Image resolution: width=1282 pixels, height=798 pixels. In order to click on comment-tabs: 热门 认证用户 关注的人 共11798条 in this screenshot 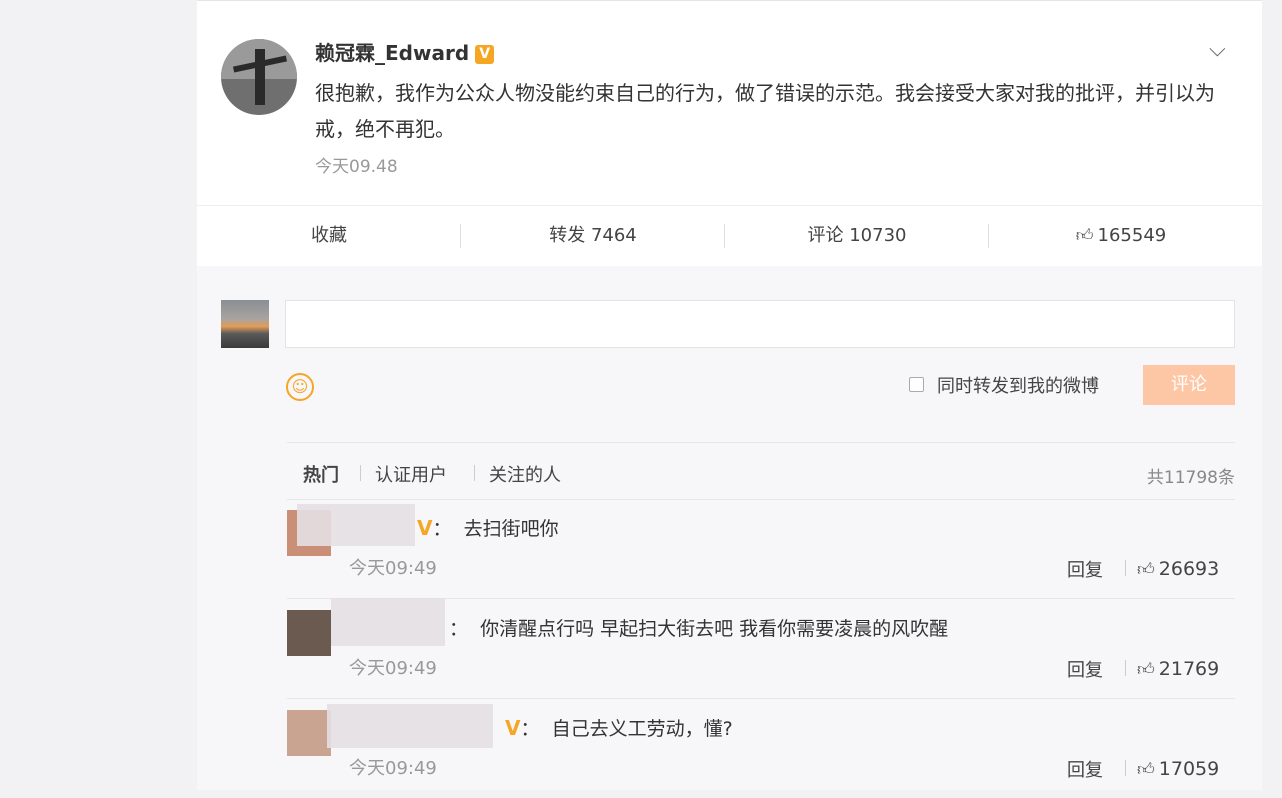, I will do `click(761, 471)`.